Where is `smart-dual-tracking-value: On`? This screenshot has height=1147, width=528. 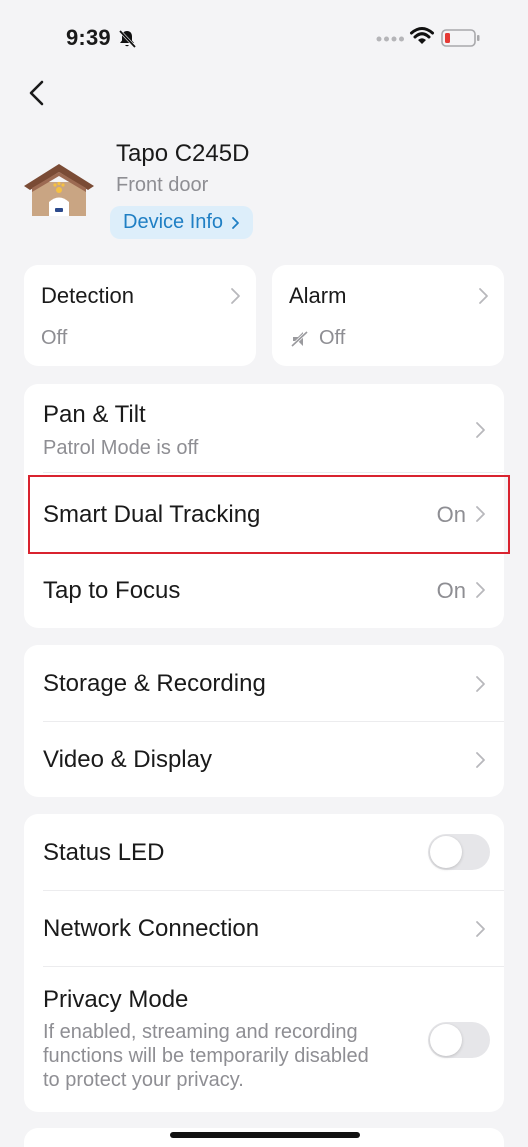
smart-dual-tracking-value: On is located at coordinates (451, 514).